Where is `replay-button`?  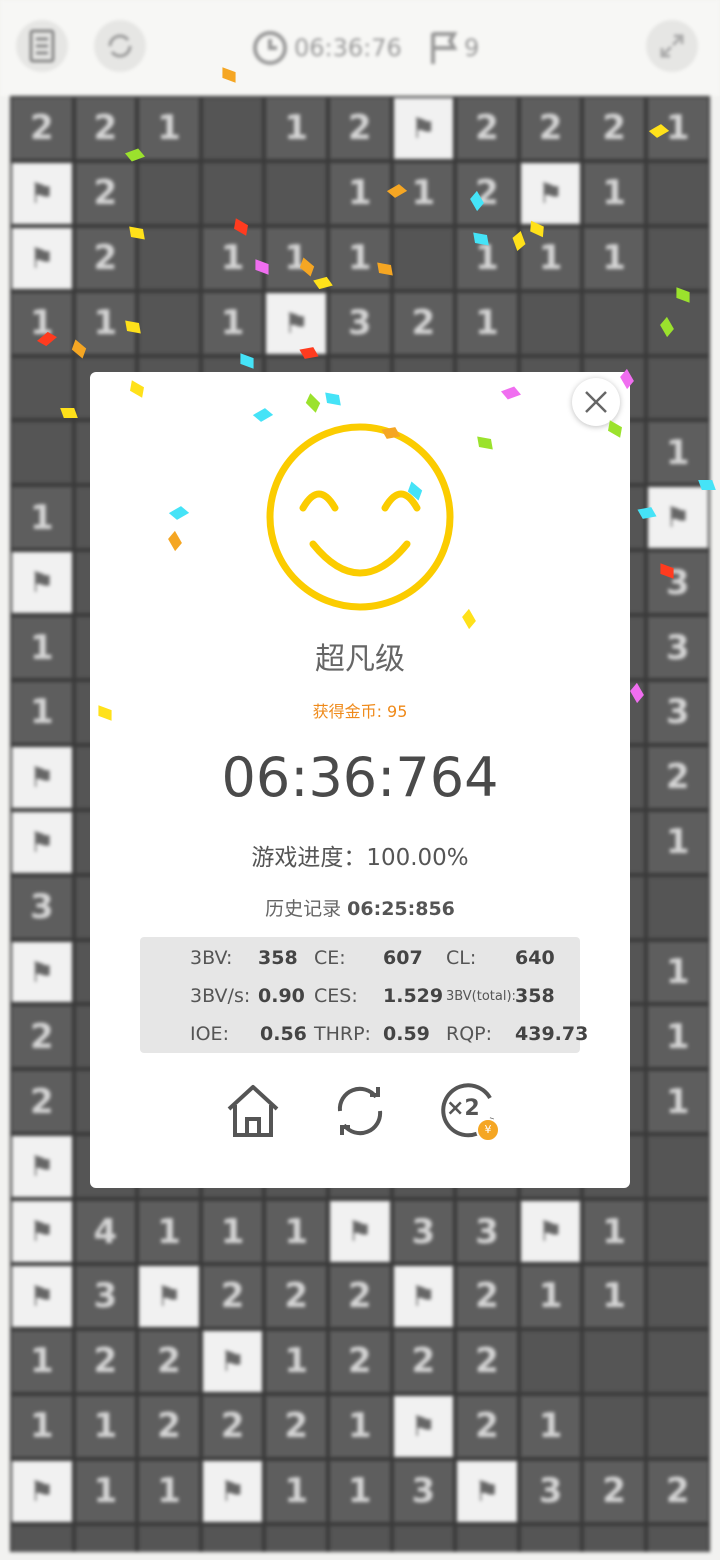
replay-button is located at coordinates (360, 1111).